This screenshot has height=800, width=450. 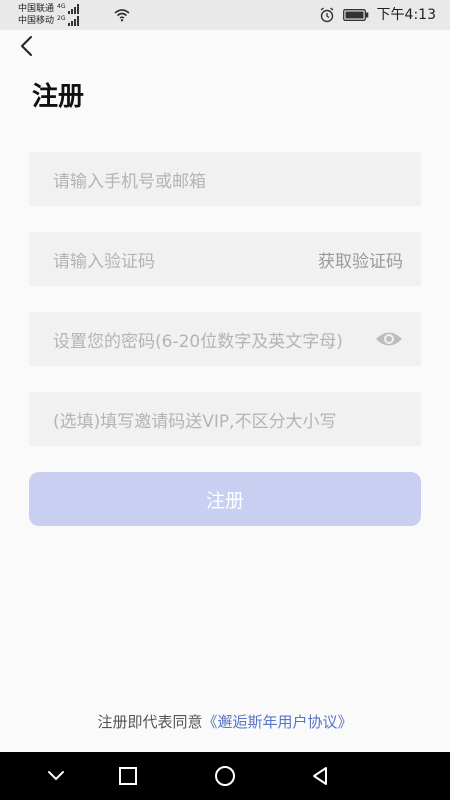 I want to click on navigation-bar, so click(x=225, y=776).